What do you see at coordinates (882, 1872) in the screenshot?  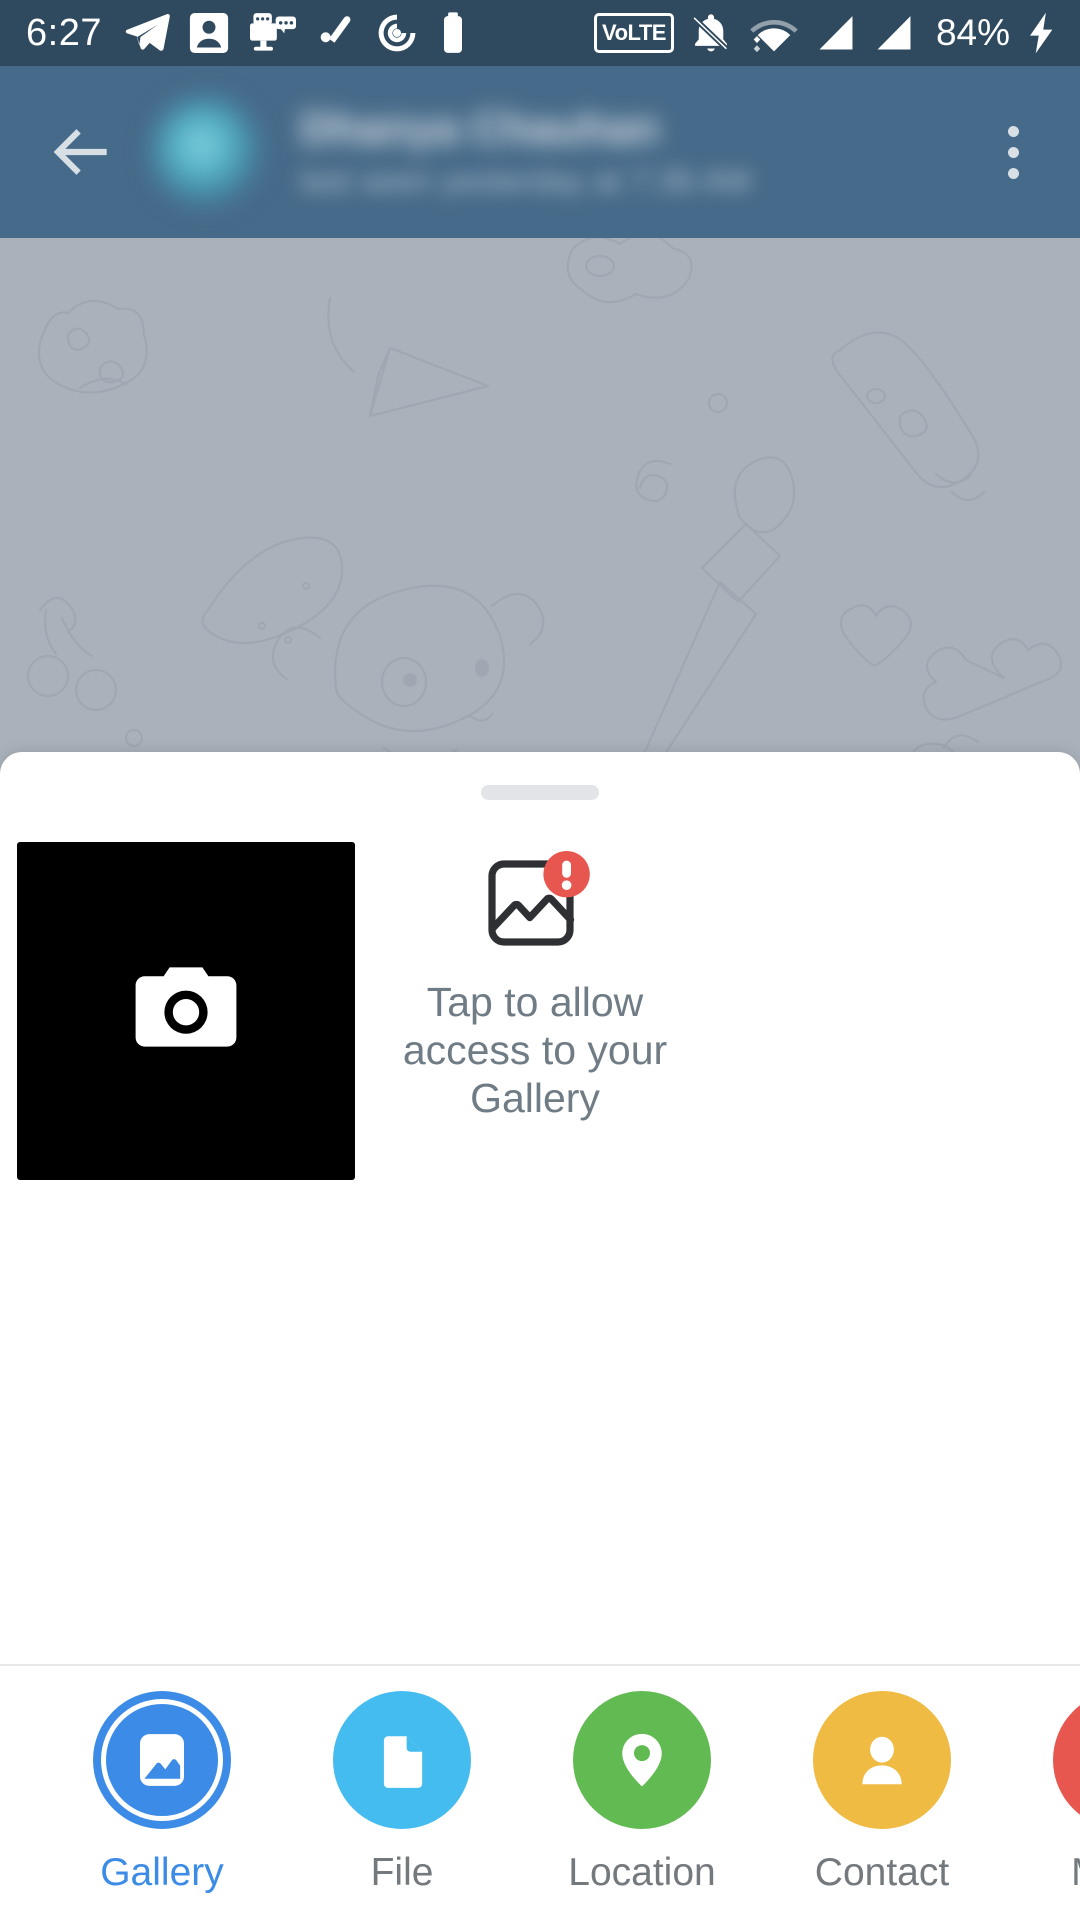 I see `nav-label-contact: Contact` at bounding box center [882, 1872].